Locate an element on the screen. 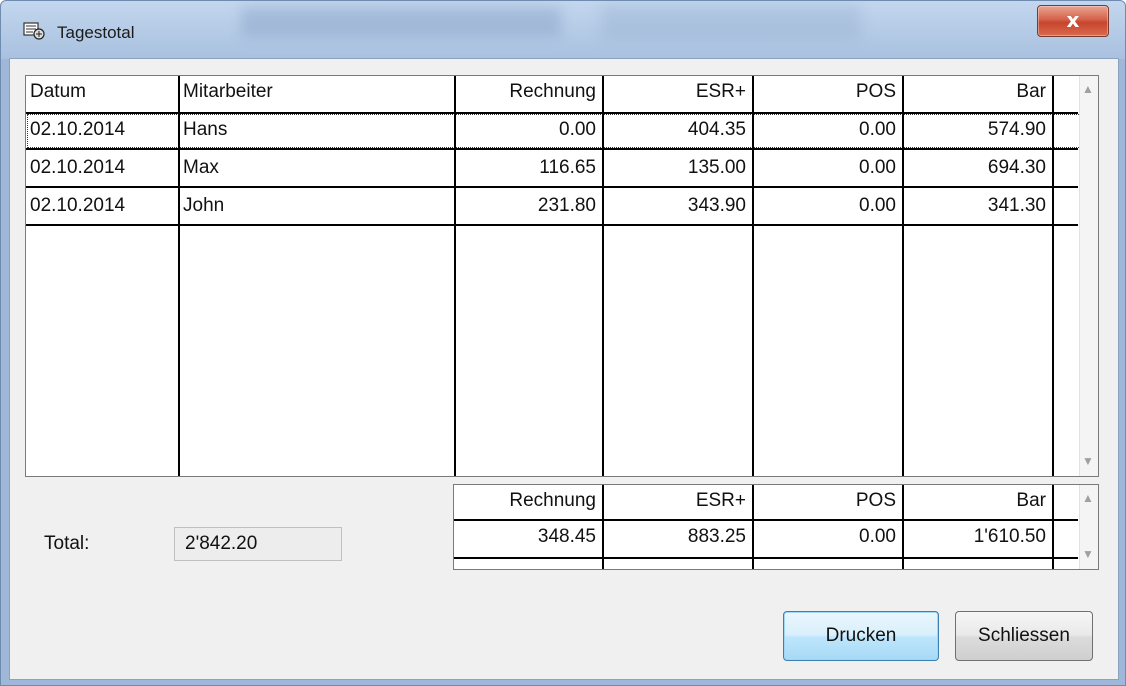 This screenshot has height=686, width=1126. totals-value-rechnung: 348.45 is located at coordinates (525, 537).